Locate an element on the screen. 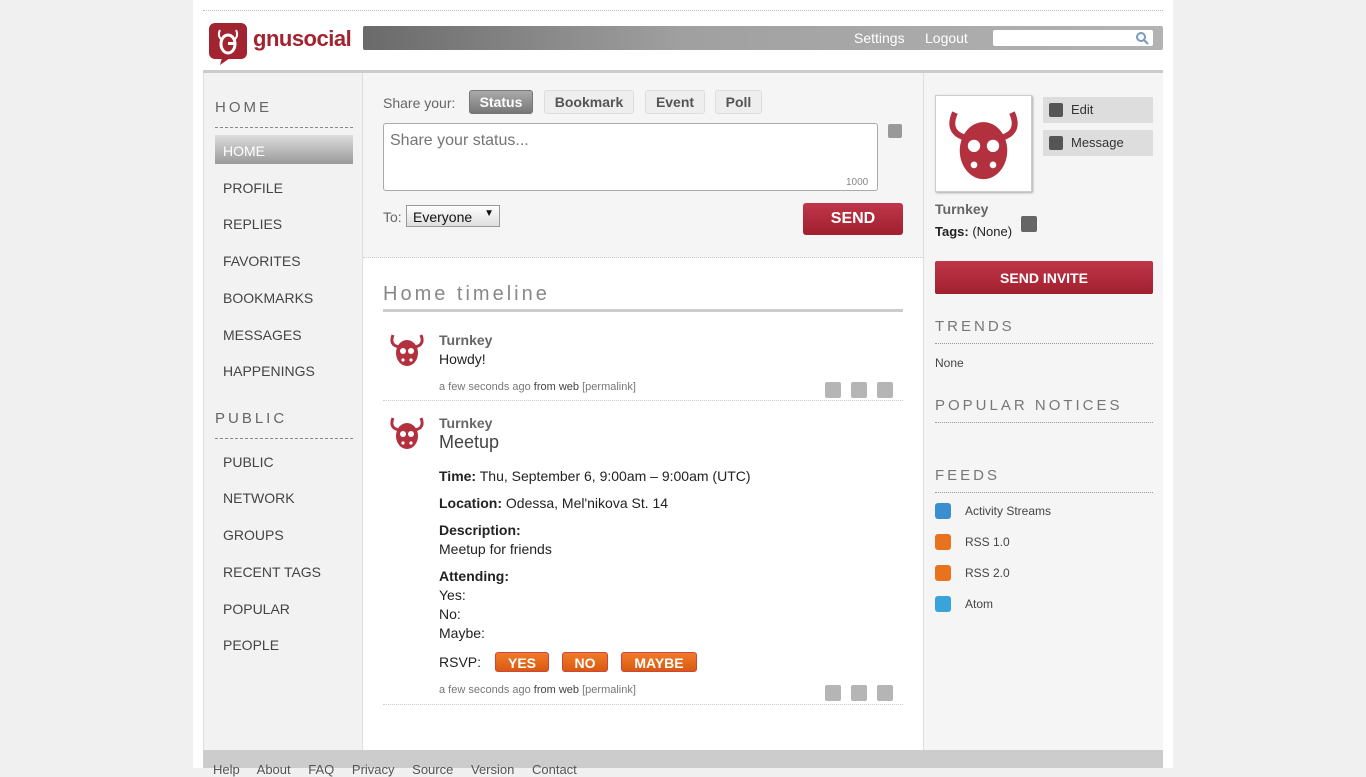  event-title: Meetup is located at coordinates (469, 442).